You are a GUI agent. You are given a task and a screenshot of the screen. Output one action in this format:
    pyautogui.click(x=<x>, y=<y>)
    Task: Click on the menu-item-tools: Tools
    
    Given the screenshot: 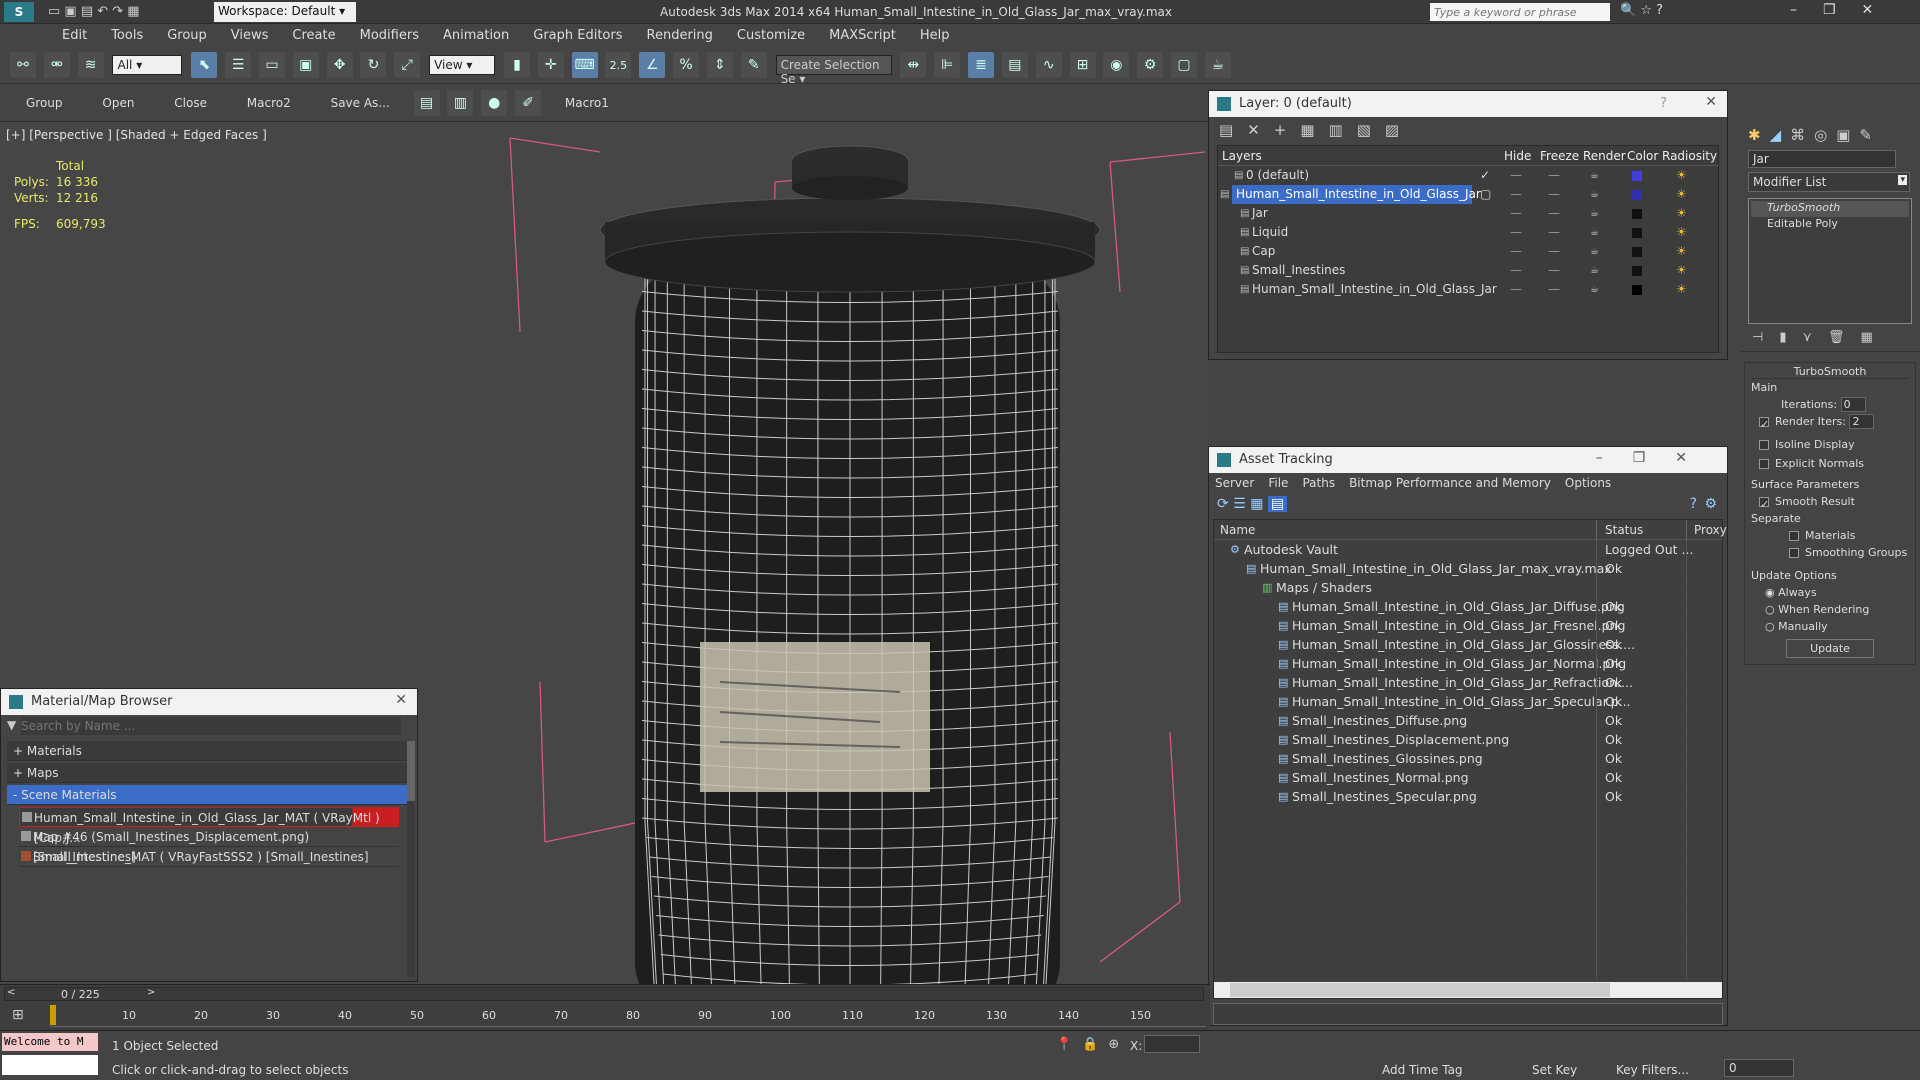 What is the action you would take?
    pyautogui.click(x=127, y=35)
    